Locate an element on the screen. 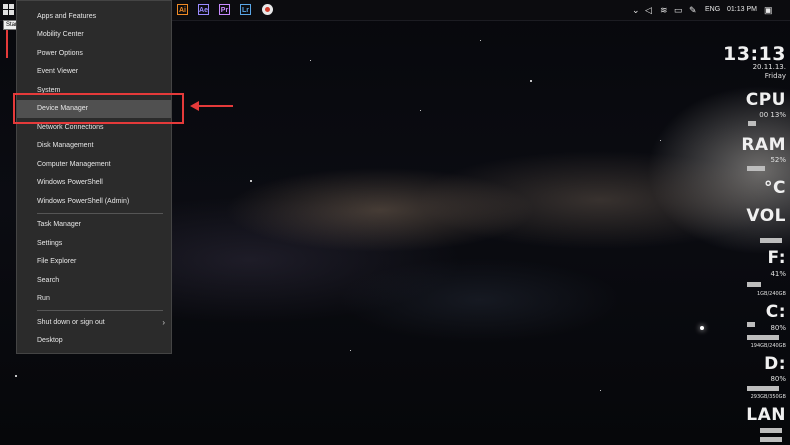 The width and height of the screenshot is (790, 445). widget-d-label: D: is located at coordinates (775, 364).